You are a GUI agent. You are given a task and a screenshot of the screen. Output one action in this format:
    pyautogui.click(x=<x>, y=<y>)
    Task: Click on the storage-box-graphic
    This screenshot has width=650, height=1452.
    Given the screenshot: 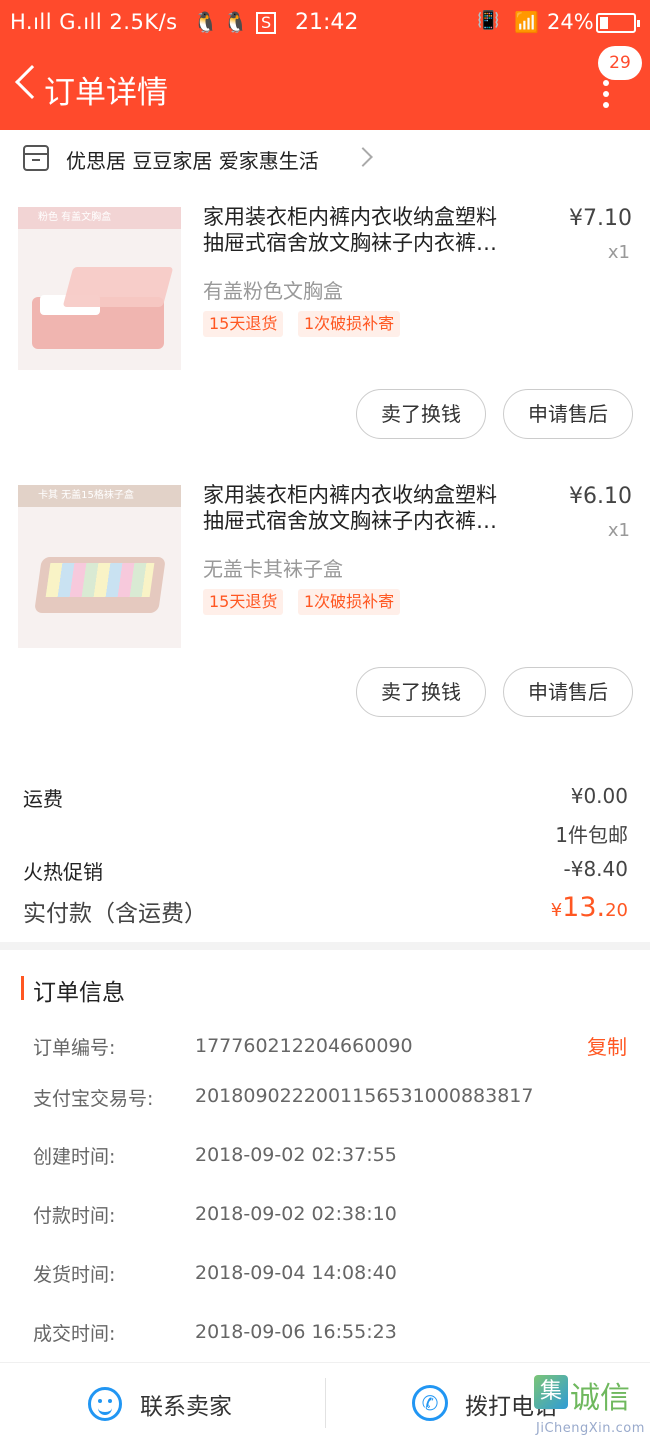 What is the action you would take?
    pyautogui.click(x=101, y=310)
    